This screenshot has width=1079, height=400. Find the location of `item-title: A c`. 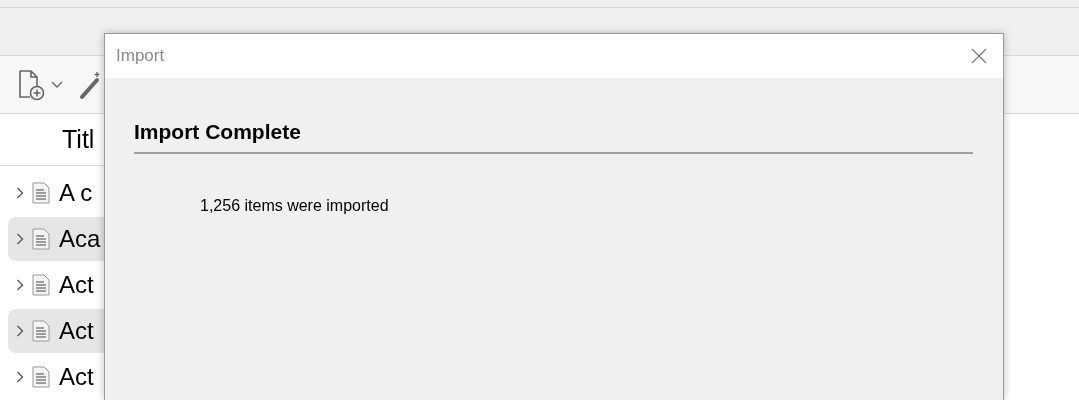

item-title: A c is located at coordinates (76, 193).